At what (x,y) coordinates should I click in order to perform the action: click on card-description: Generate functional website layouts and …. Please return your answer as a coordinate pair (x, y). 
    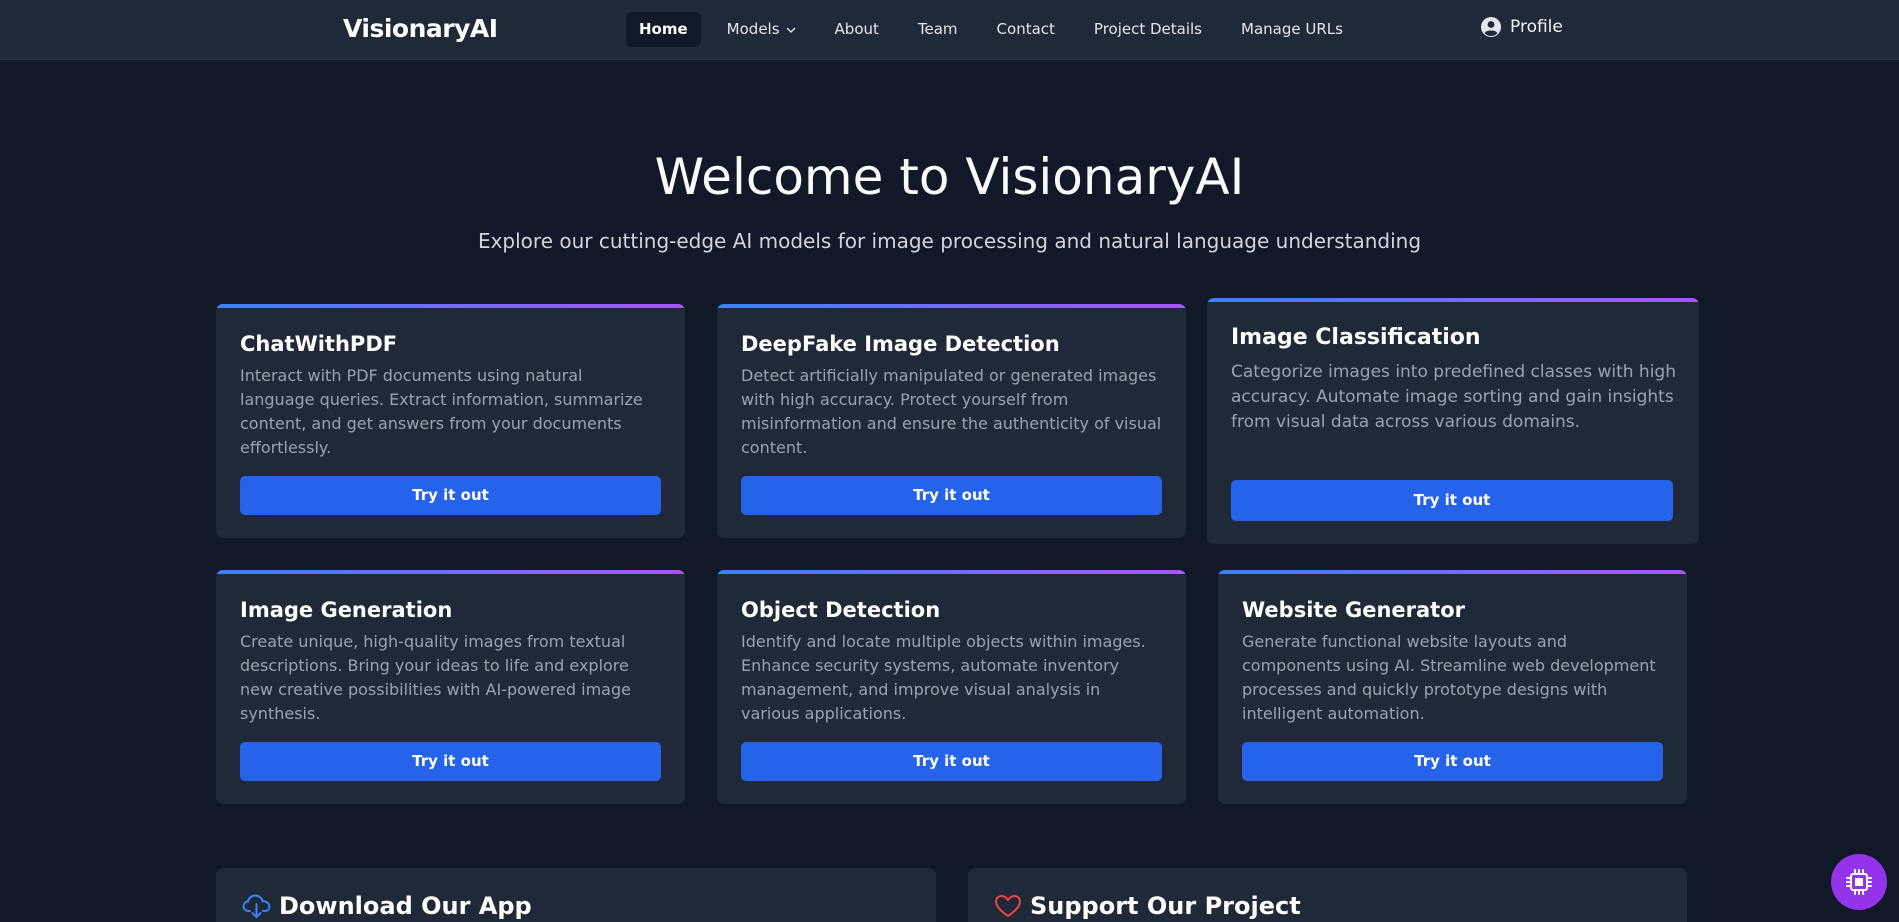
    Looking at the image, I should click on (1449, 677).